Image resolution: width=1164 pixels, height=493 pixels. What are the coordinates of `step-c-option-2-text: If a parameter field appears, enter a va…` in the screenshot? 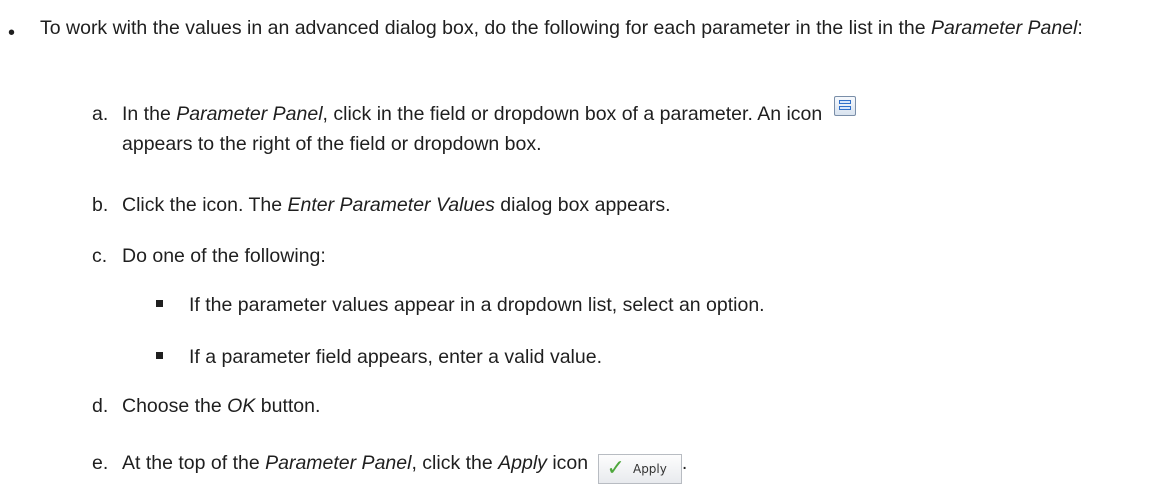 It's located at (395, 357).